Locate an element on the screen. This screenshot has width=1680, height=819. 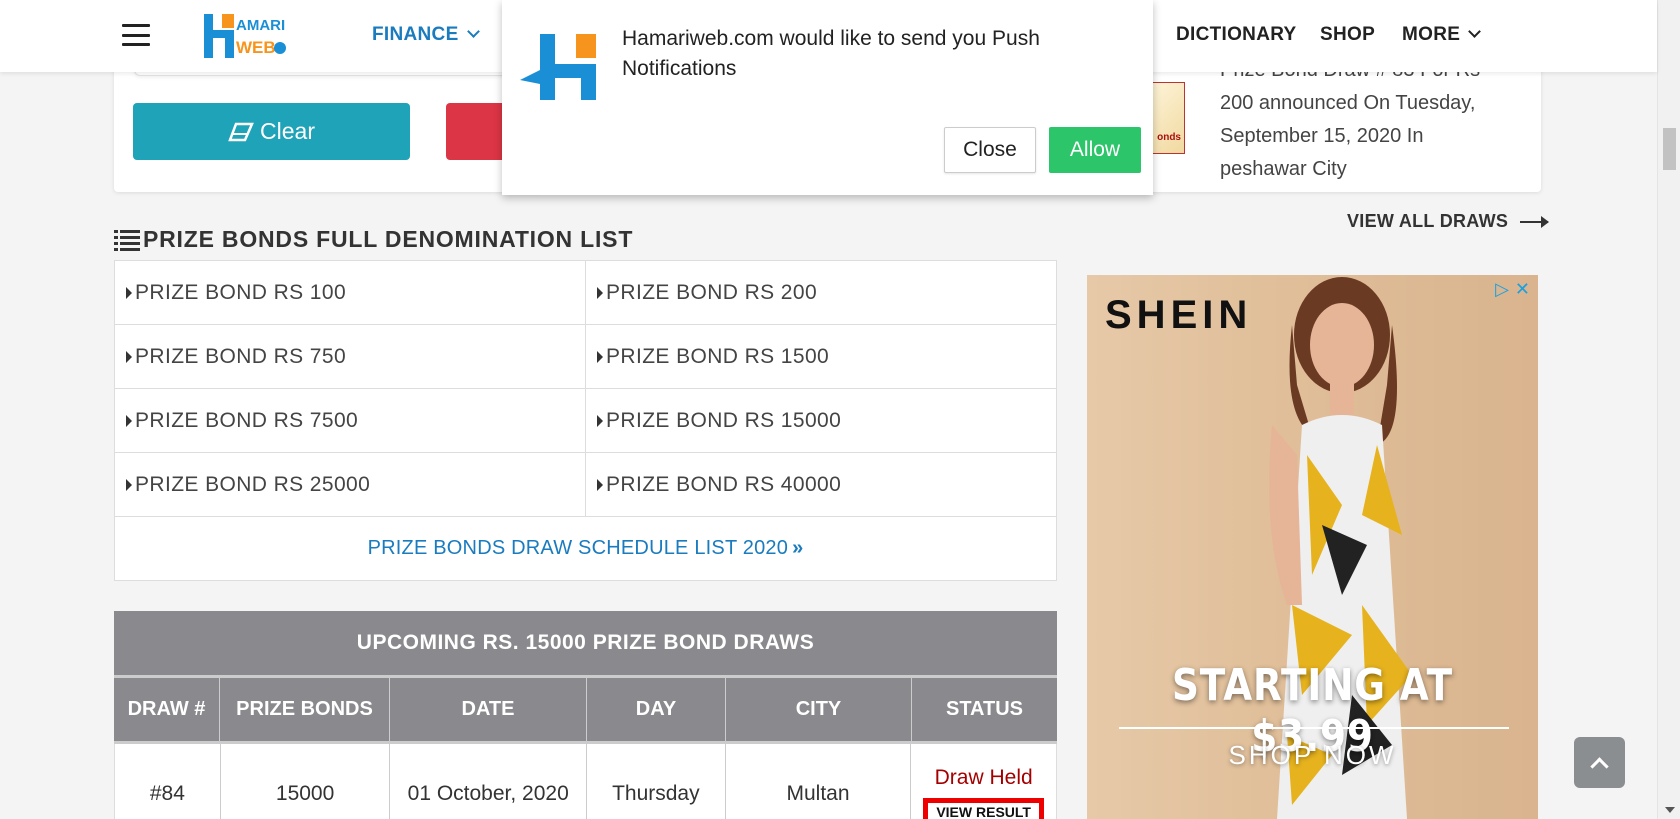
denomination-link: PRIZE BOND RS 25000 is located at coordinates (350, 484).